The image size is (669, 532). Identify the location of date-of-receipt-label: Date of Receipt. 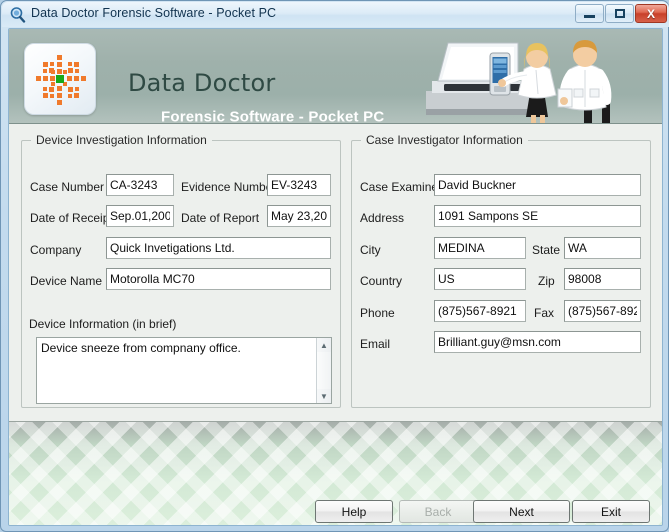
(71, 218).